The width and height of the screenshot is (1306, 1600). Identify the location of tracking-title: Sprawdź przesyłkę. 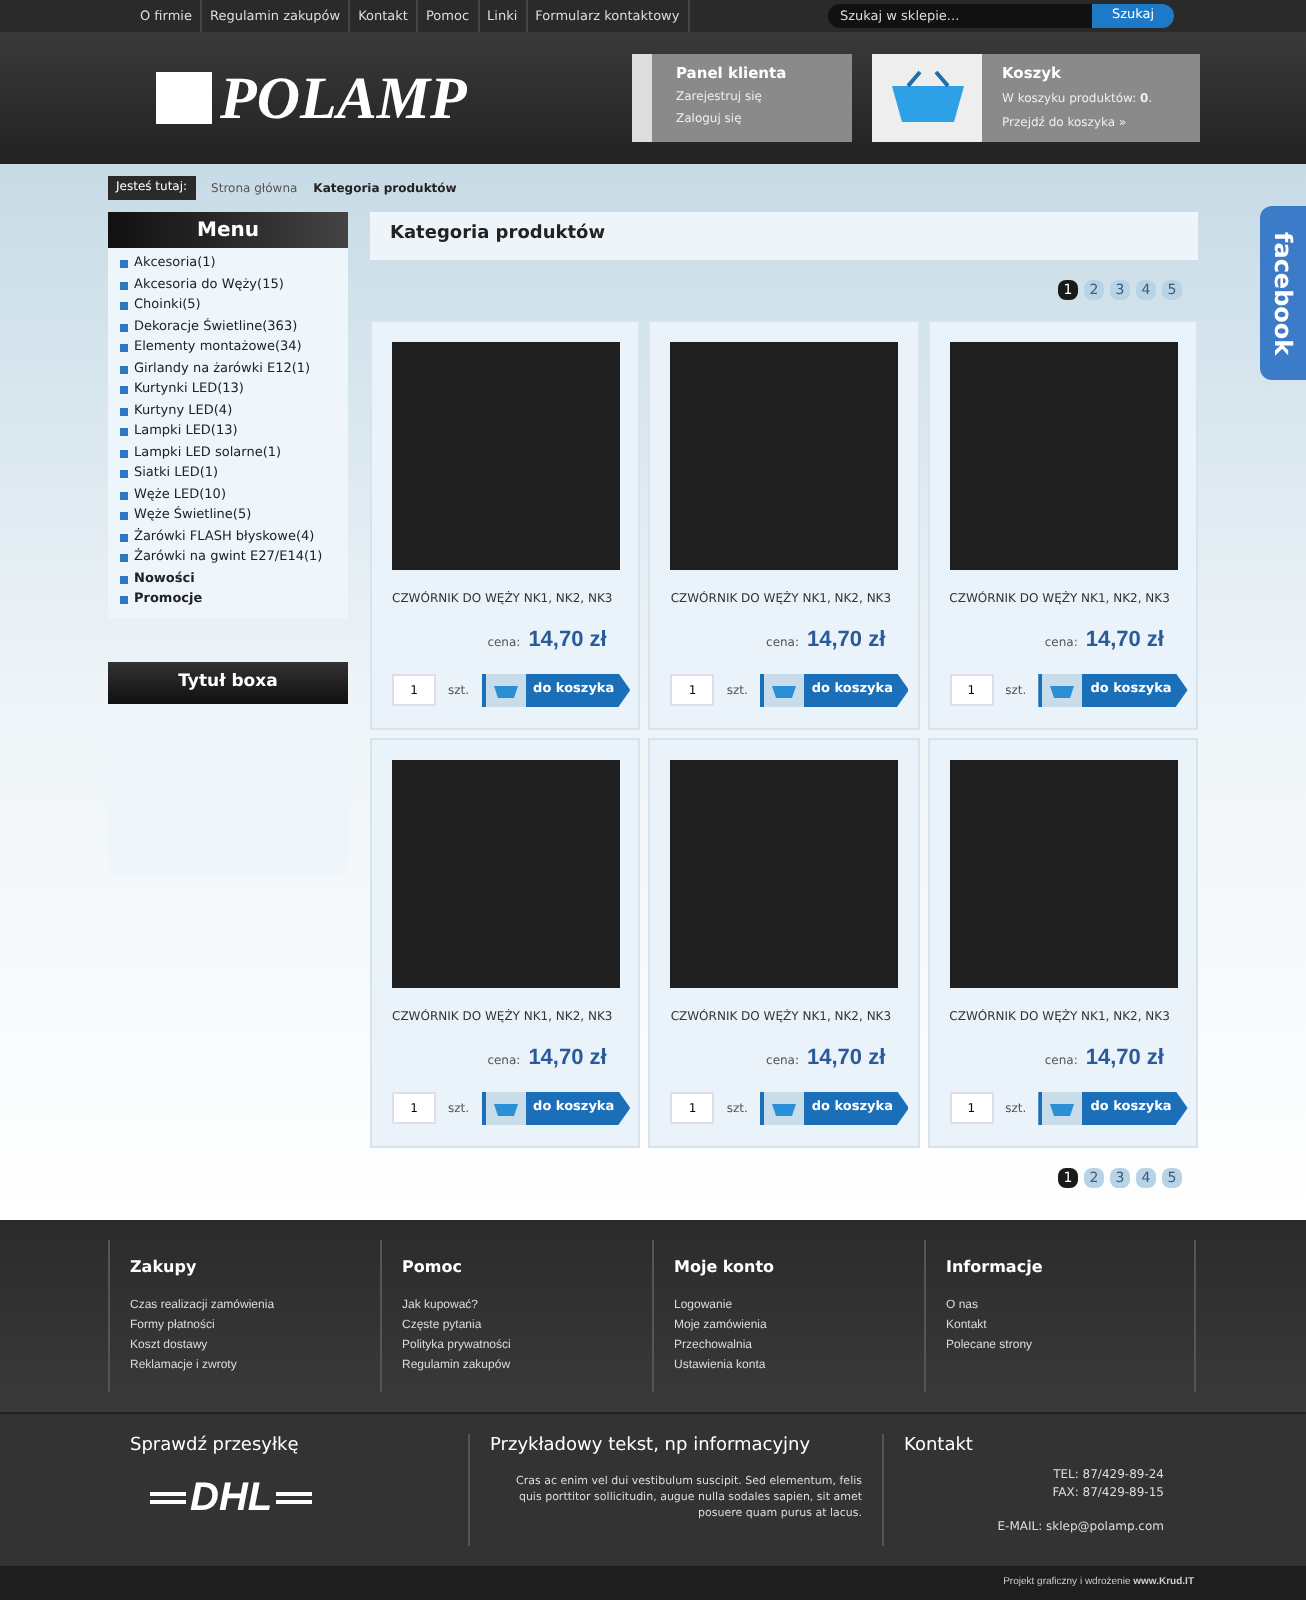
(215, 1447).